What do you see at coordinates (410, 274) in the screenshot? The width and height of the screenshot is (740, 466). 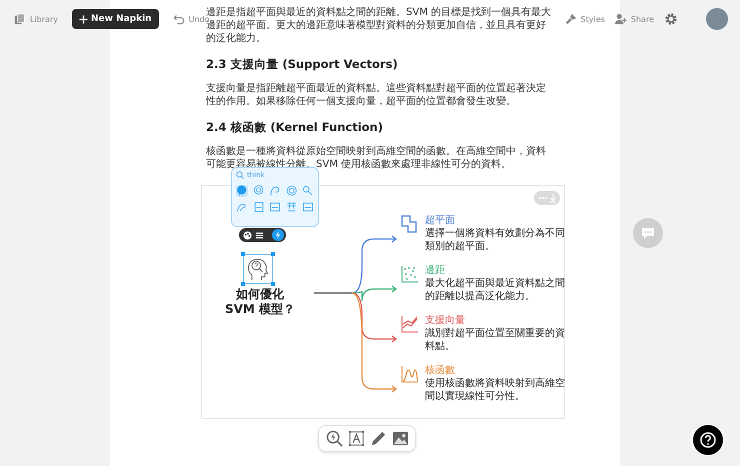 I see `scatter-plot-icon` at bounding box center [410, 274].